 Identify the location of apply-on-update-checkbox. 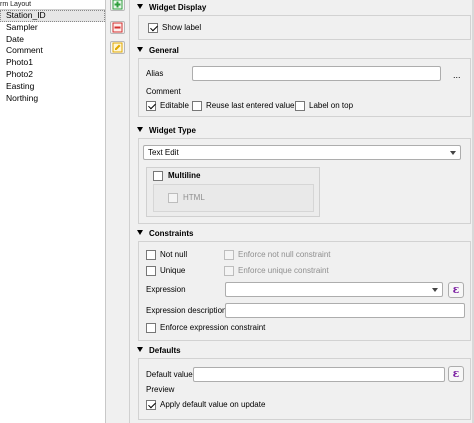
(151, 405).